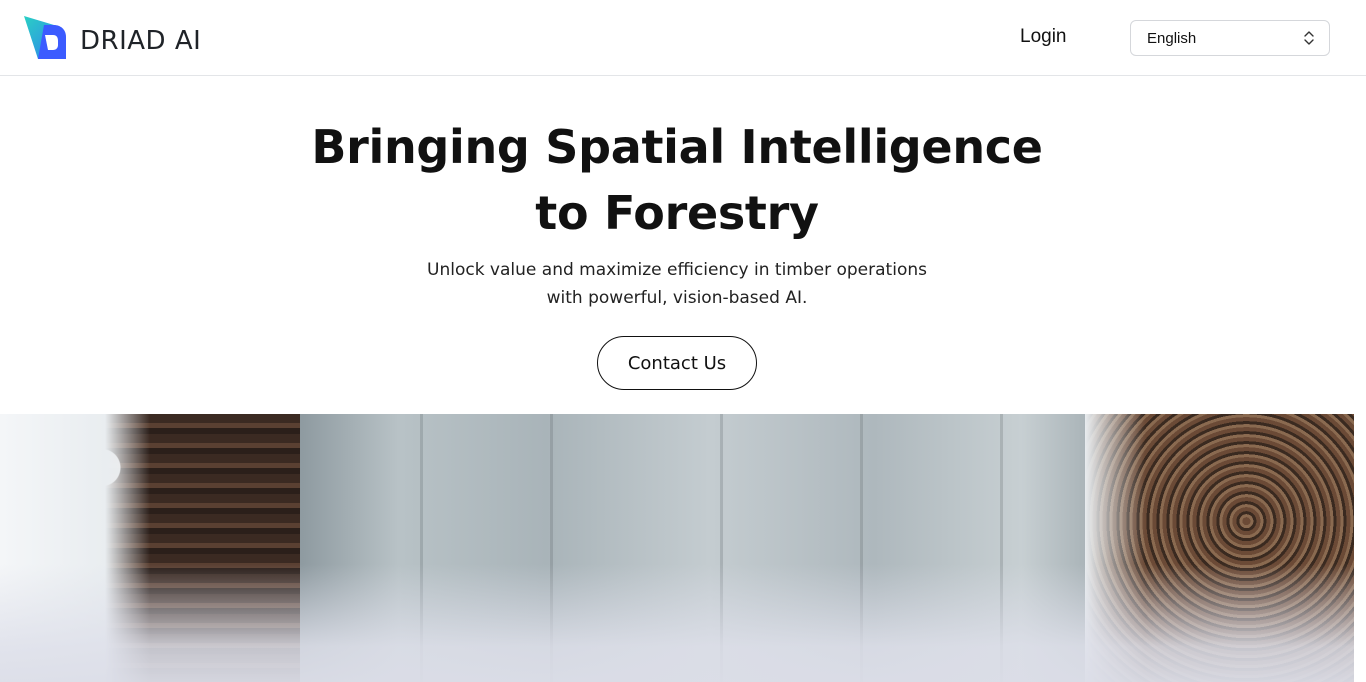 Image resolution: width=1366 pixels, height=682 pixels. What do you see at coordinates (683, 38) in the screenshot?
I see `site-header: DRIAD AI Login English` at bounding box center [683, 38].